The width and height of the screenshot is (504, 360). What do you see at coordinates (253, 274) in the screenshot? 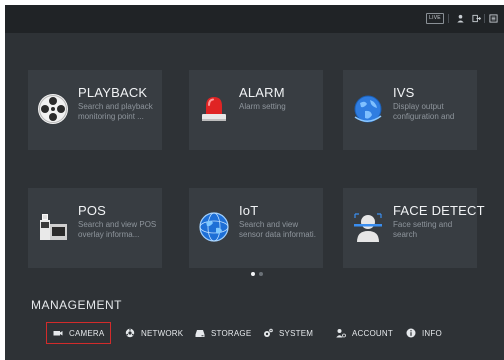
I see `page-dot-active` at bounding box center [253, 274].